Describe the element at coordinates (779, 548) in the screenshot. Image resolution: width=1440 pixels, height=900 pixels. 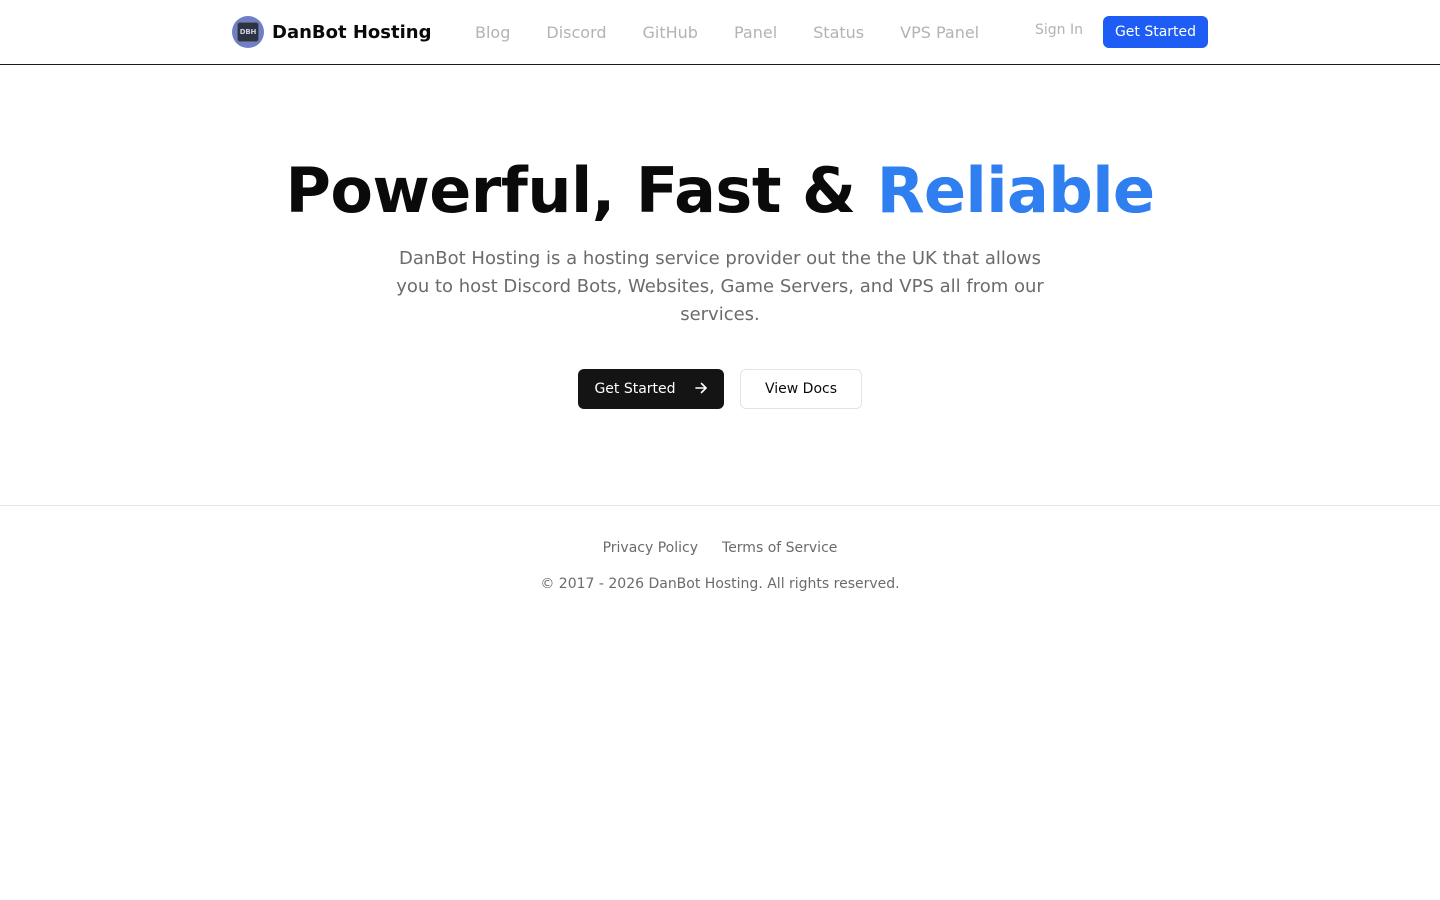
I see `terms-of-service-link: Terms of Service` at that location.